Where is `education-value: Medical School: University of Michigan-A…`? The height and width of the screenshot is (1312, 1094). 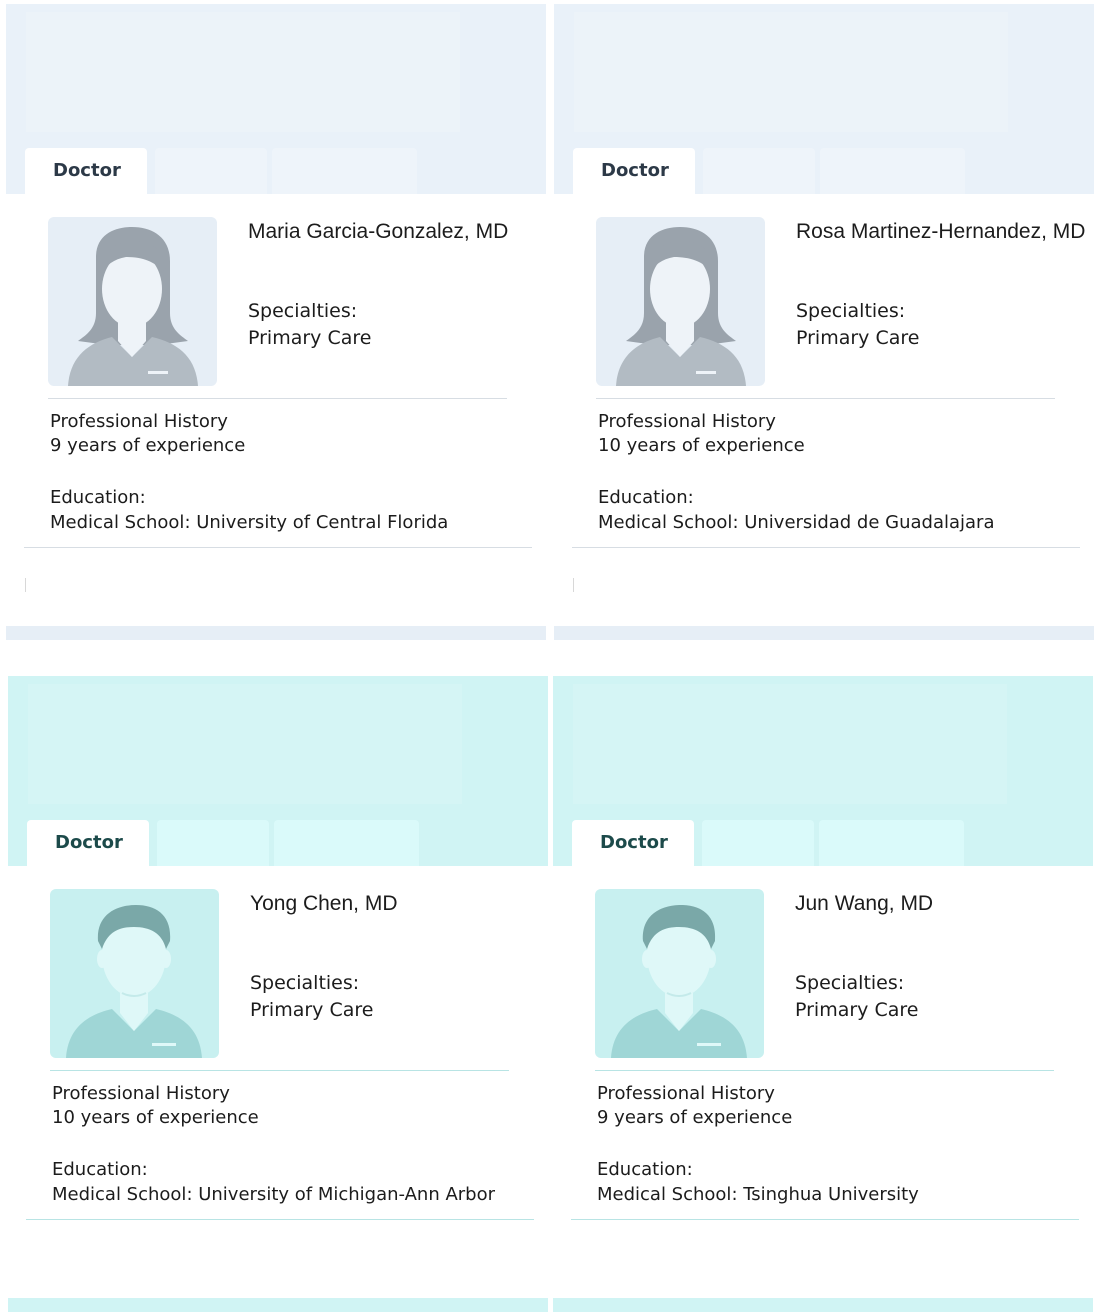 education-value: Medical School: University of Michigan-A… is located at coordinates (274, 1194).